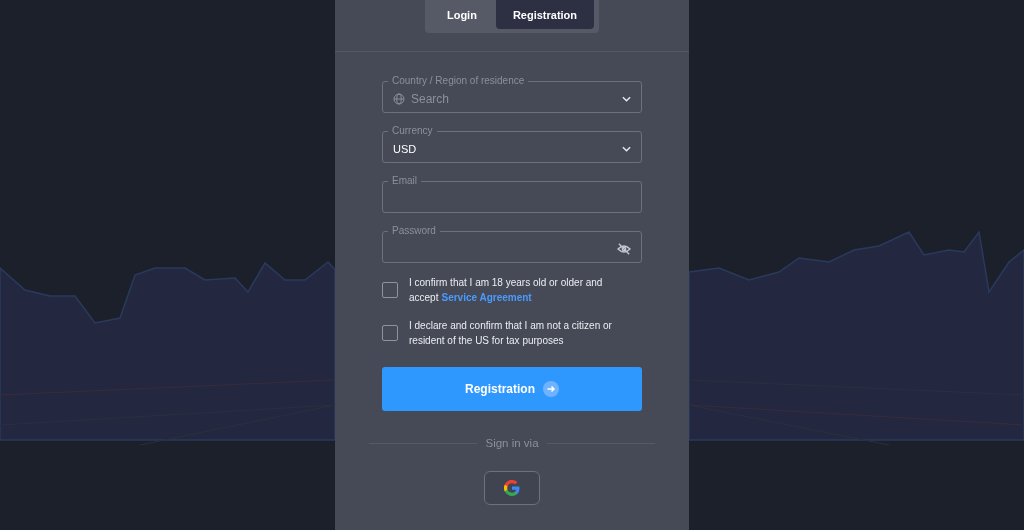 The image size is (1024, 530). I want to click on input-field: Email, so click(512, 194).